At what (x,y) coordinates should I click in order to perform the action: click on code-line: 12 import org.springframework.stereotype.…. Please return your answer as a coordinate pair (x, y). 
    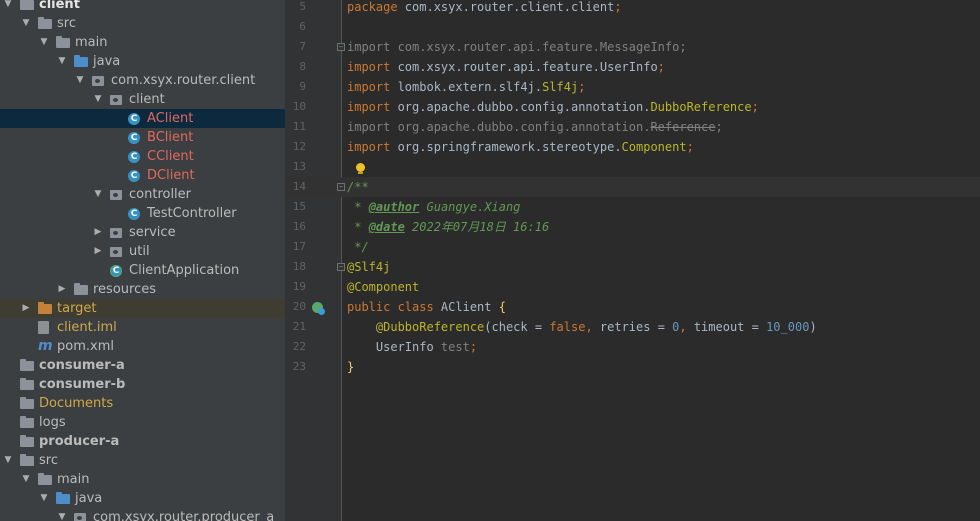
    Looking at the image, I should click on (633, 147).